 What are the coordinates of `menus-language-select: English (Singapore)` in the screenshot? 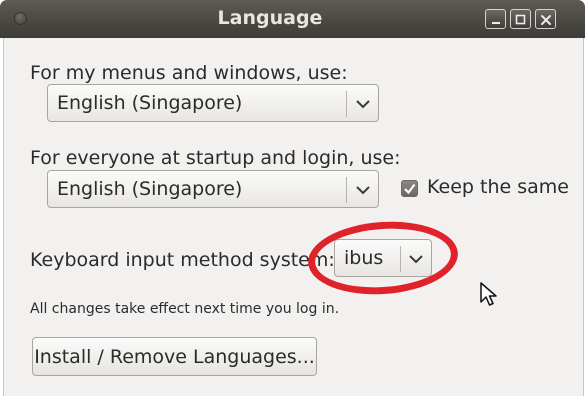 It's located at (213, 103).